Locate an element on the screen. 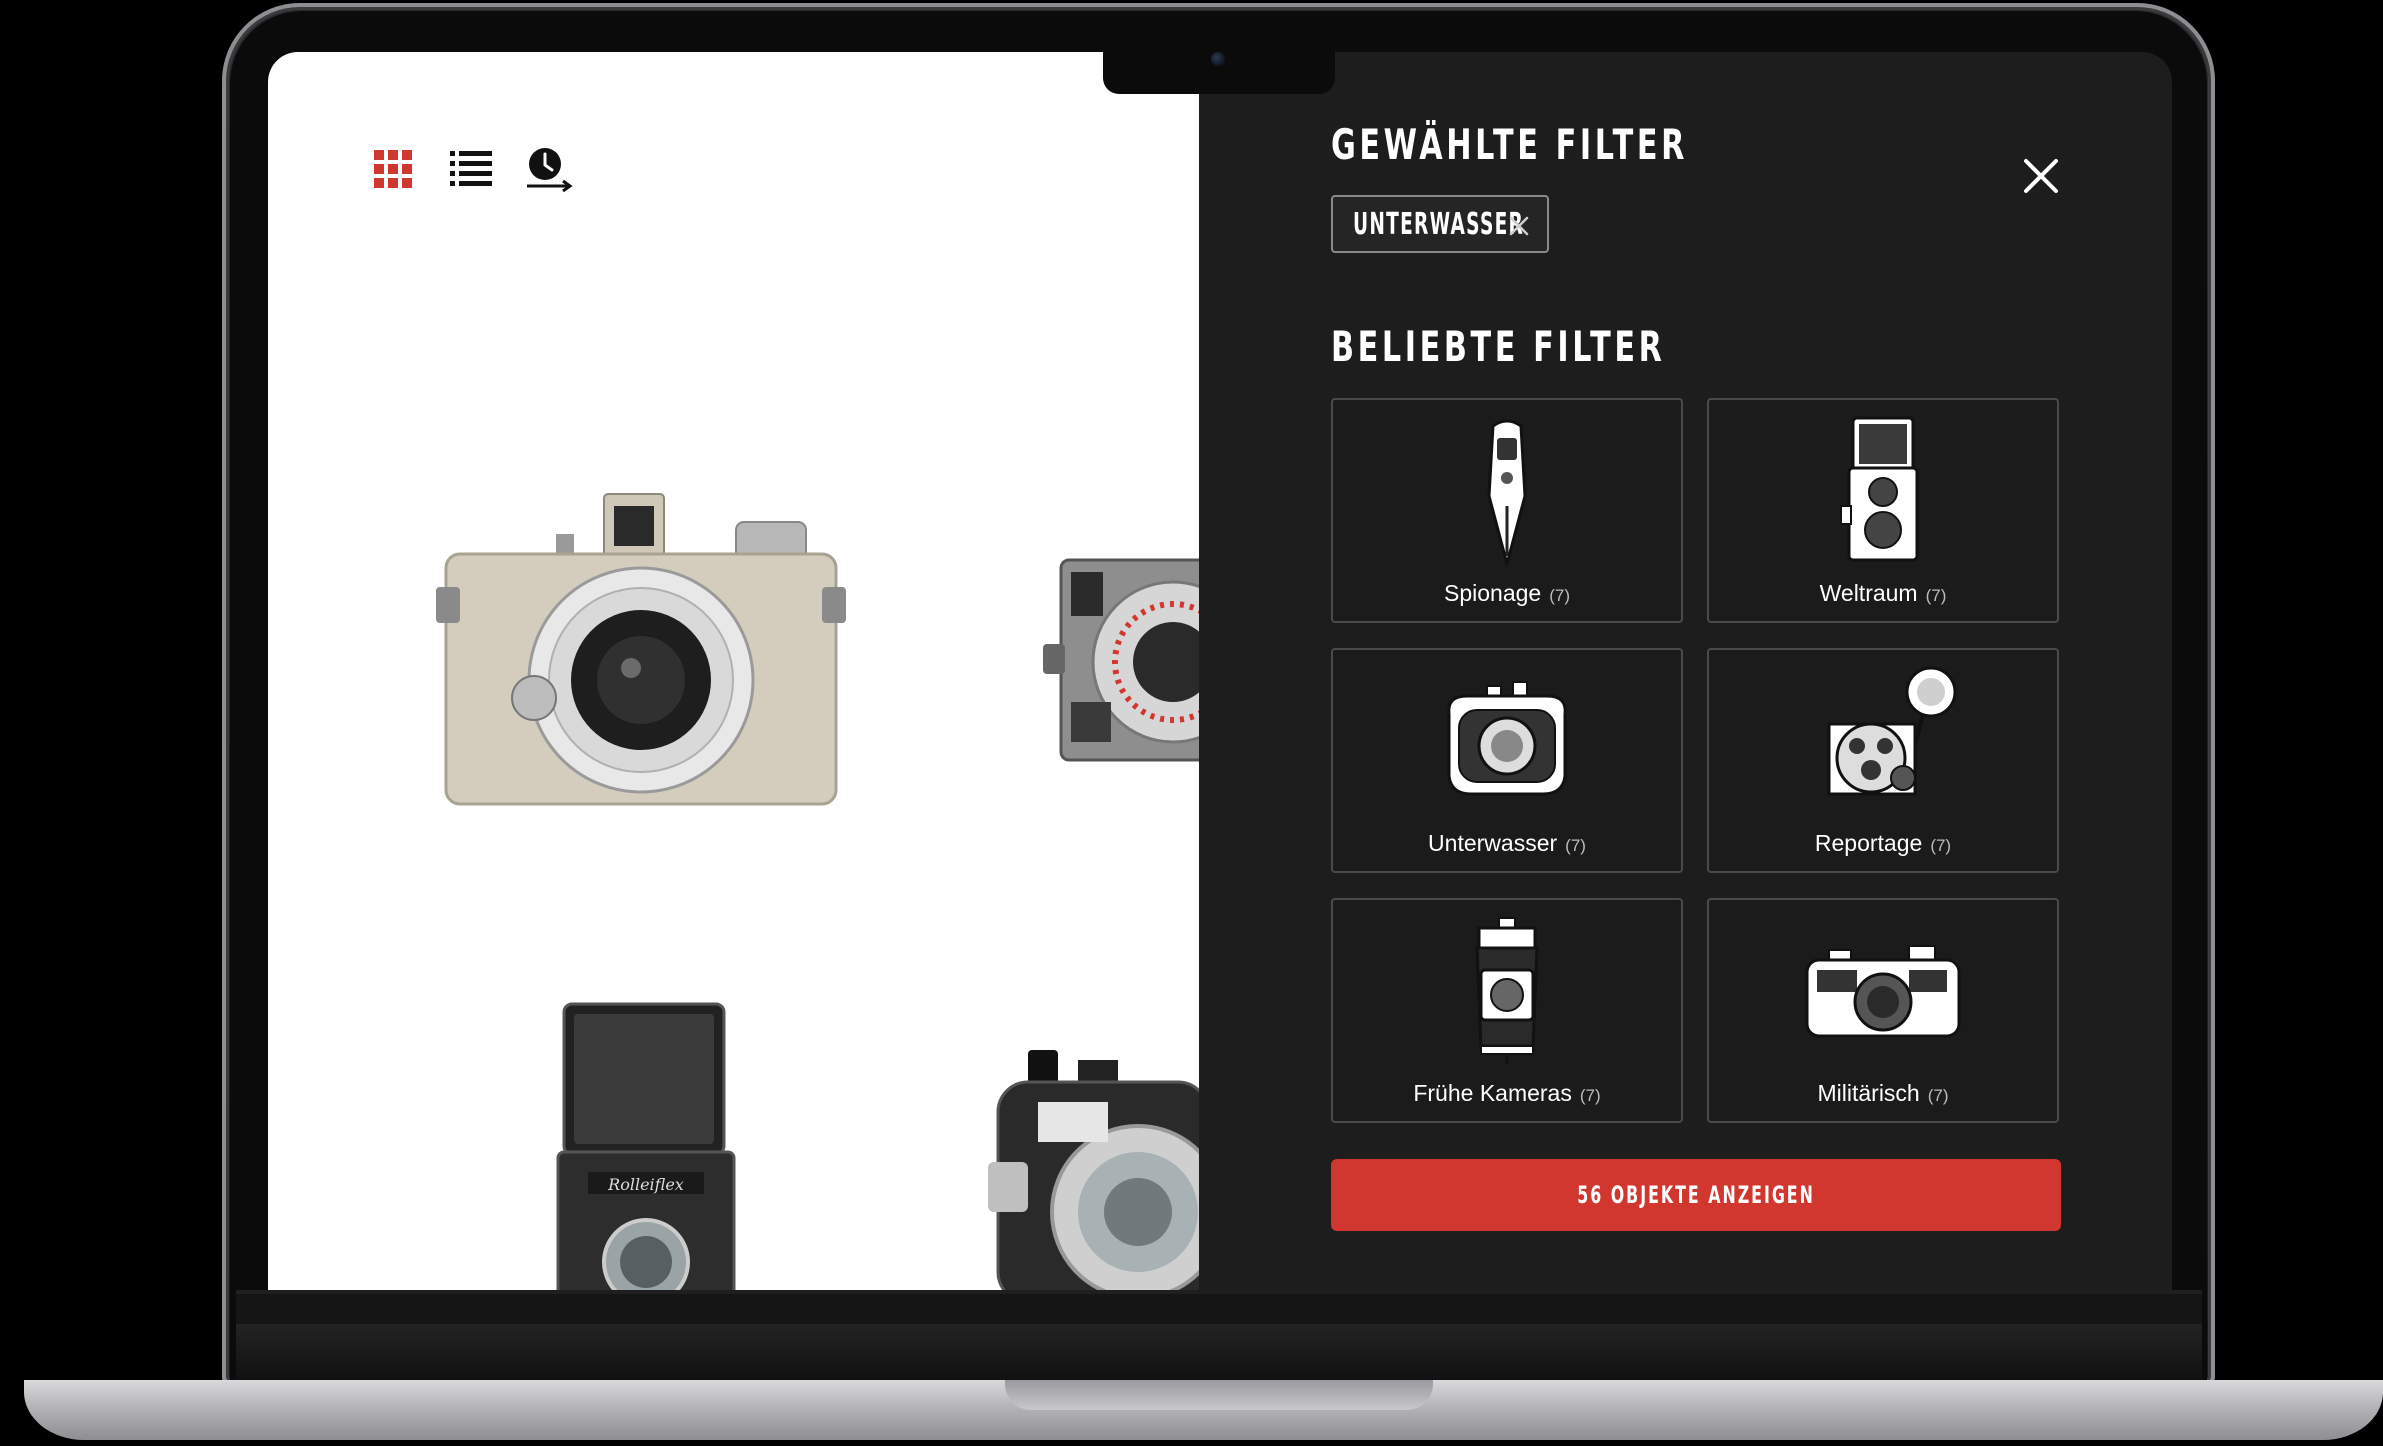 The image size is (2383, 1446). close-icon is located at coordinates (2041, 176).